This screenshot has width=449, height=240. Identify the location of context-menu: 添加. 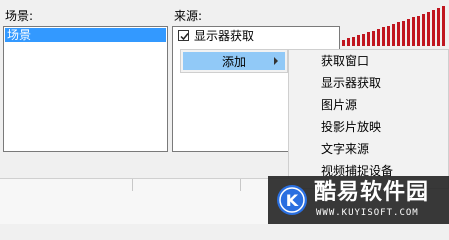
(234, 61).